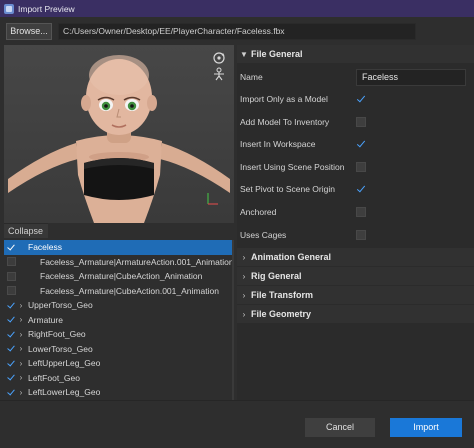  I want to click on option-label: Anchored, so click(258, 212).